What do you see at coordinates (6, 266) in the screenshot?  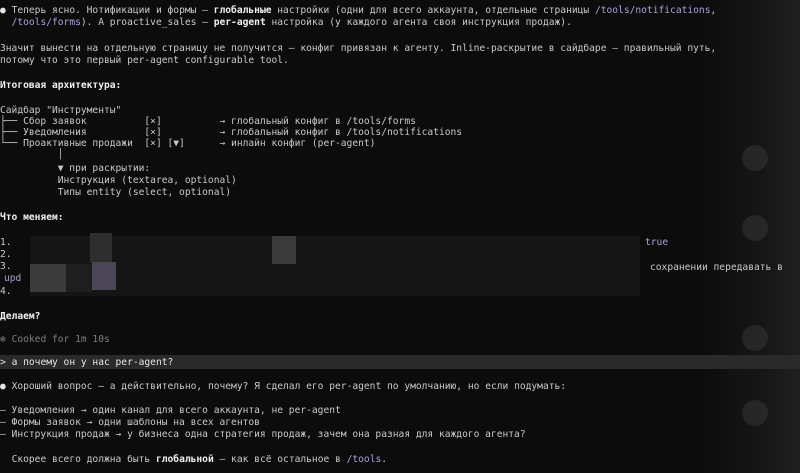 I see `change-item-number: 3.` at bounding box center [6, 266].